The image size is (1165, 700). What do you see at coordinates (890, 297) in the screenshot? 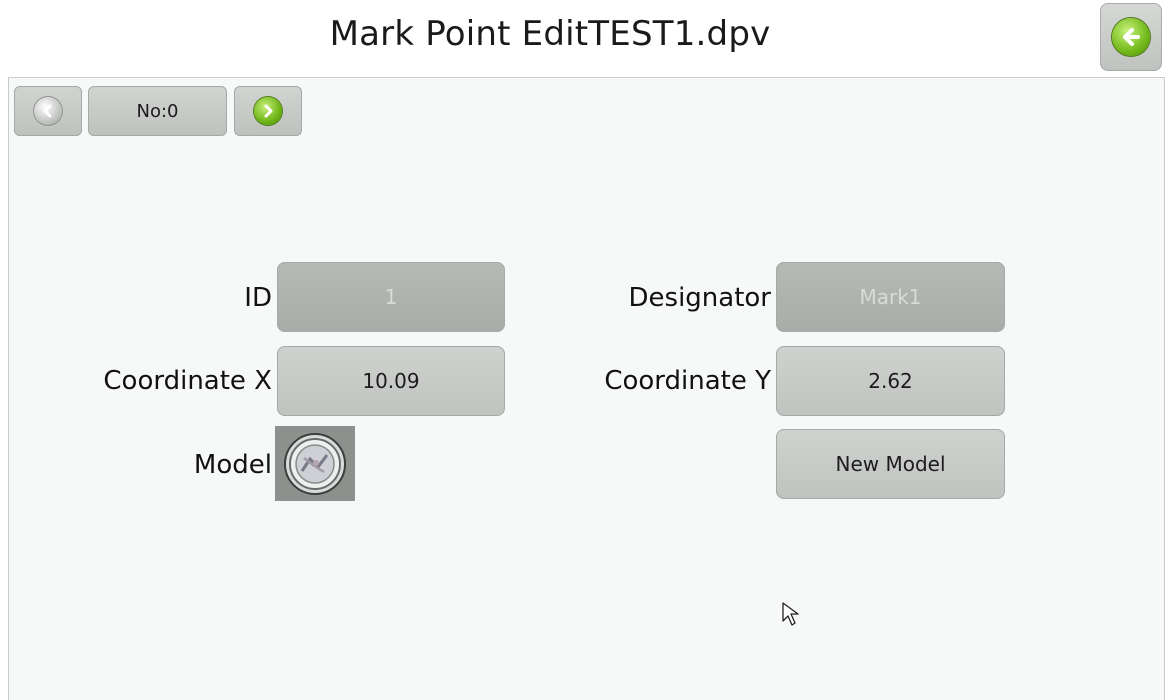
I see `designator-field: Mark1` at bounding box center [890, 297].